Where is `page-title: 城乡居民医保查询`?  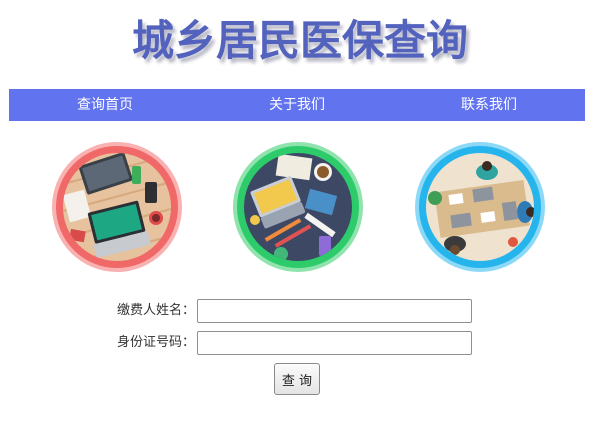 page-title: 城乡居民医保查询 is located at coordinates (299, 40).